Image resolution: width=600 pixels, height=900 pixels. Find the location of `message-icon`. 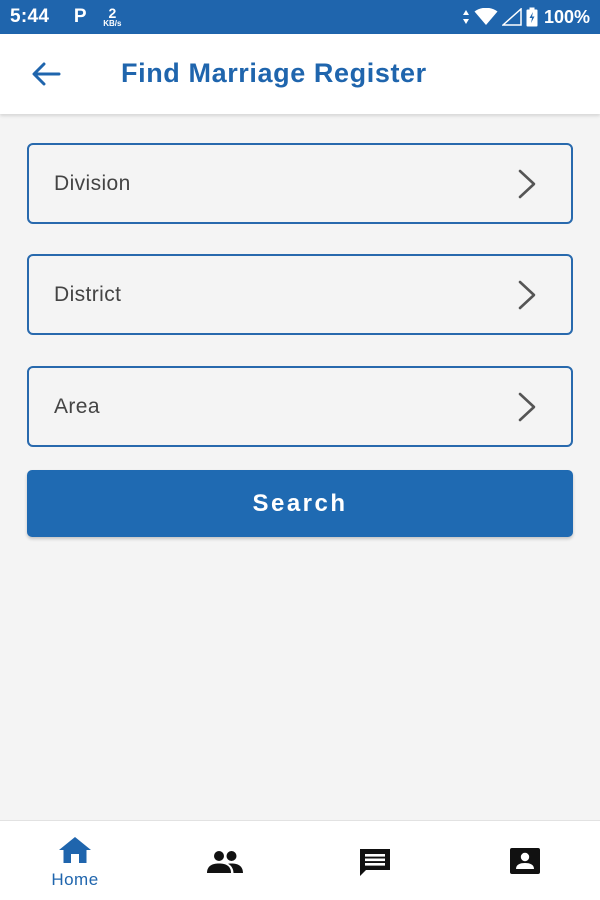

message-icon is located at coordinates (375, 862).